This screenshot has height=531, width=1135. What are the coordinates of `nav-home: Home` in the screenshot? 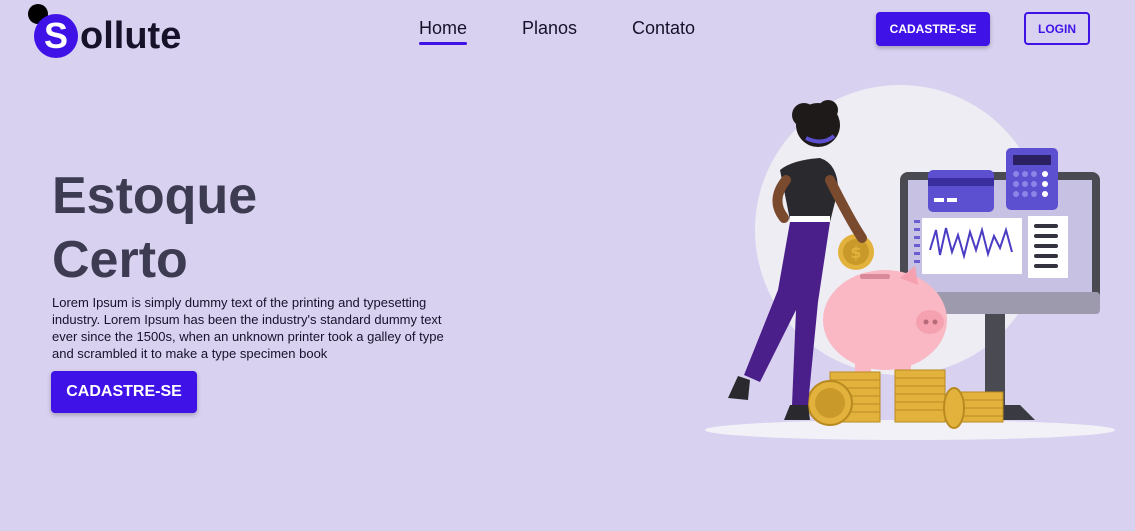 It's located at (443, 31).